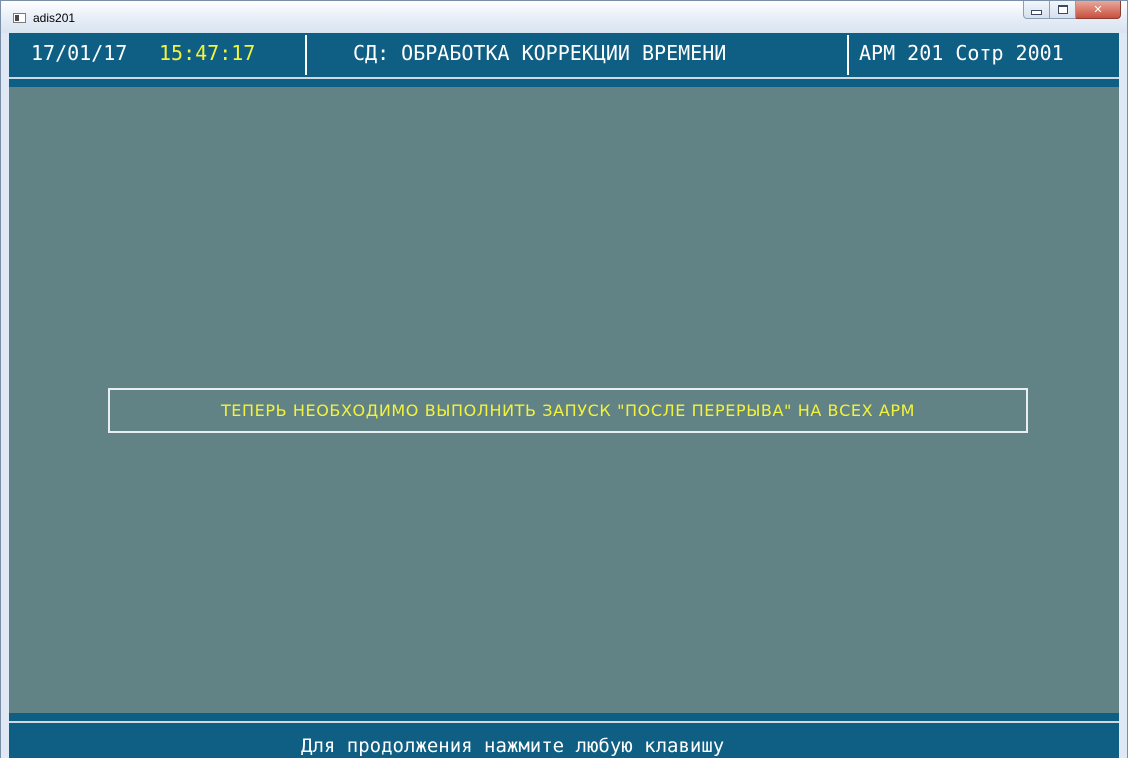 The image size is (1128, 758). I want to click on header-date: 17/01/17, so click(79, 53).